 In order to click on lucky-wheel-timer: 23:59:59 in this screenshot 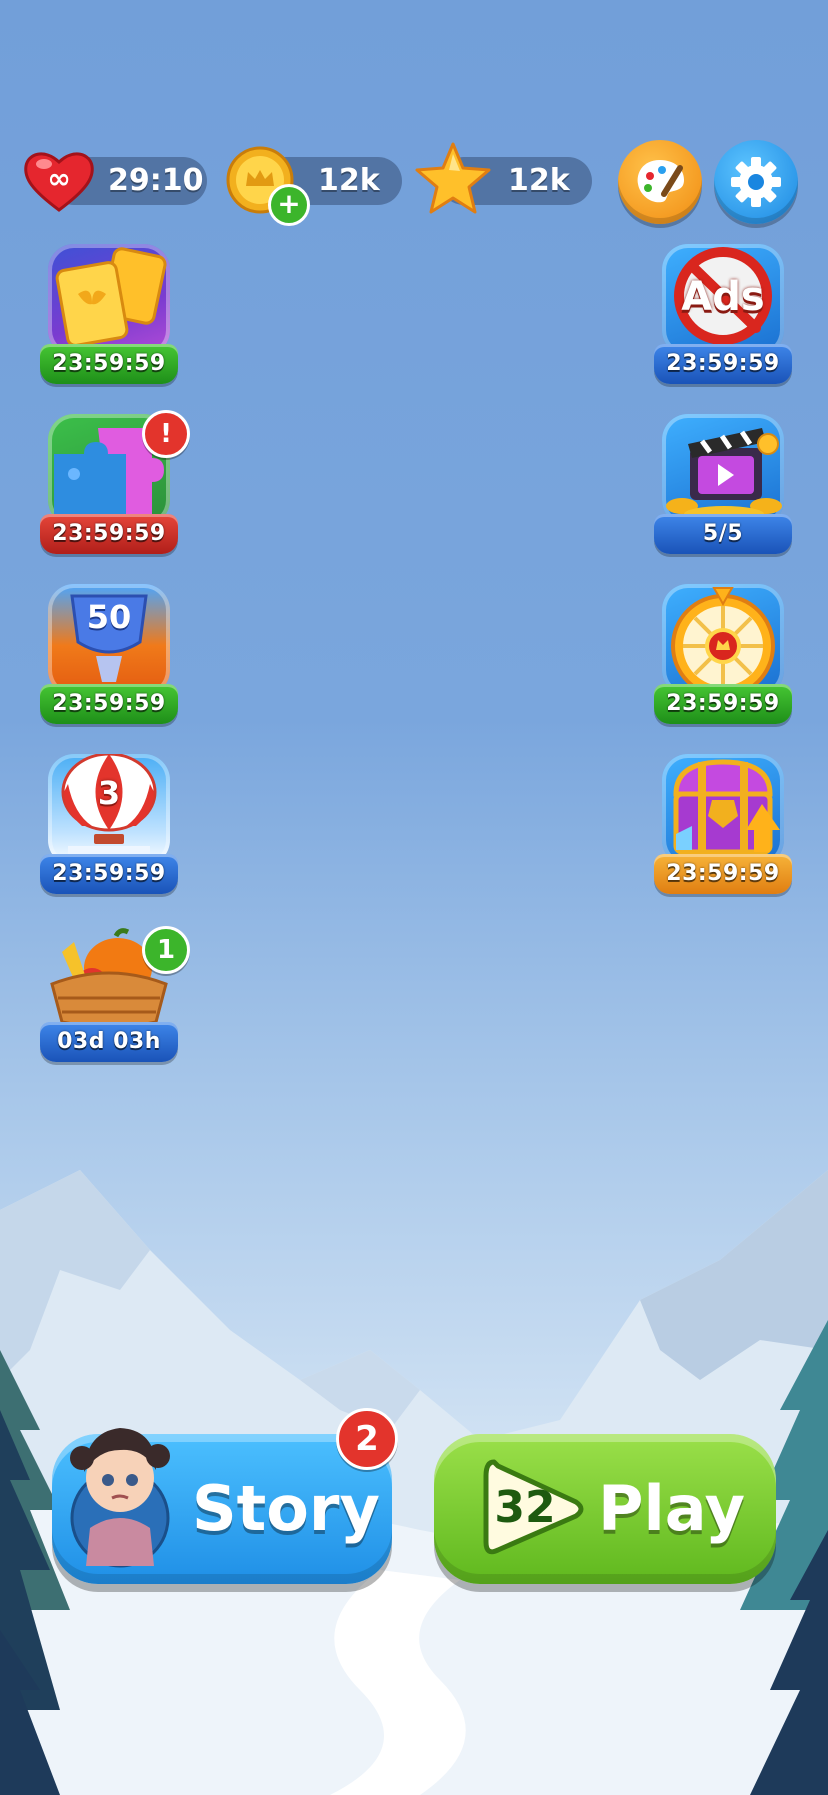, I will do `click(723, 704)`.